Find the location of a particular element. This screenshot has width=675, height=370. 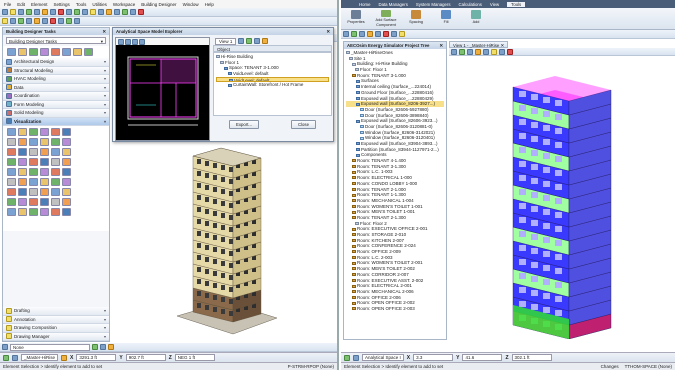

z-coordinate: NEG 1 ft is located at coordinates (194, 357).